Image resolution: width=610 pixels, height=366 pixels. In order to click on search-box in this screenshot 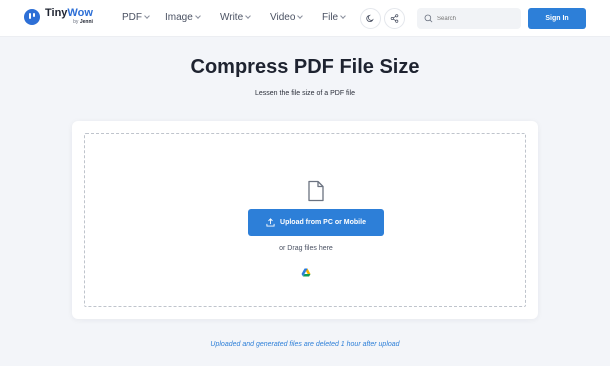, I will do `click(469, 18)`.